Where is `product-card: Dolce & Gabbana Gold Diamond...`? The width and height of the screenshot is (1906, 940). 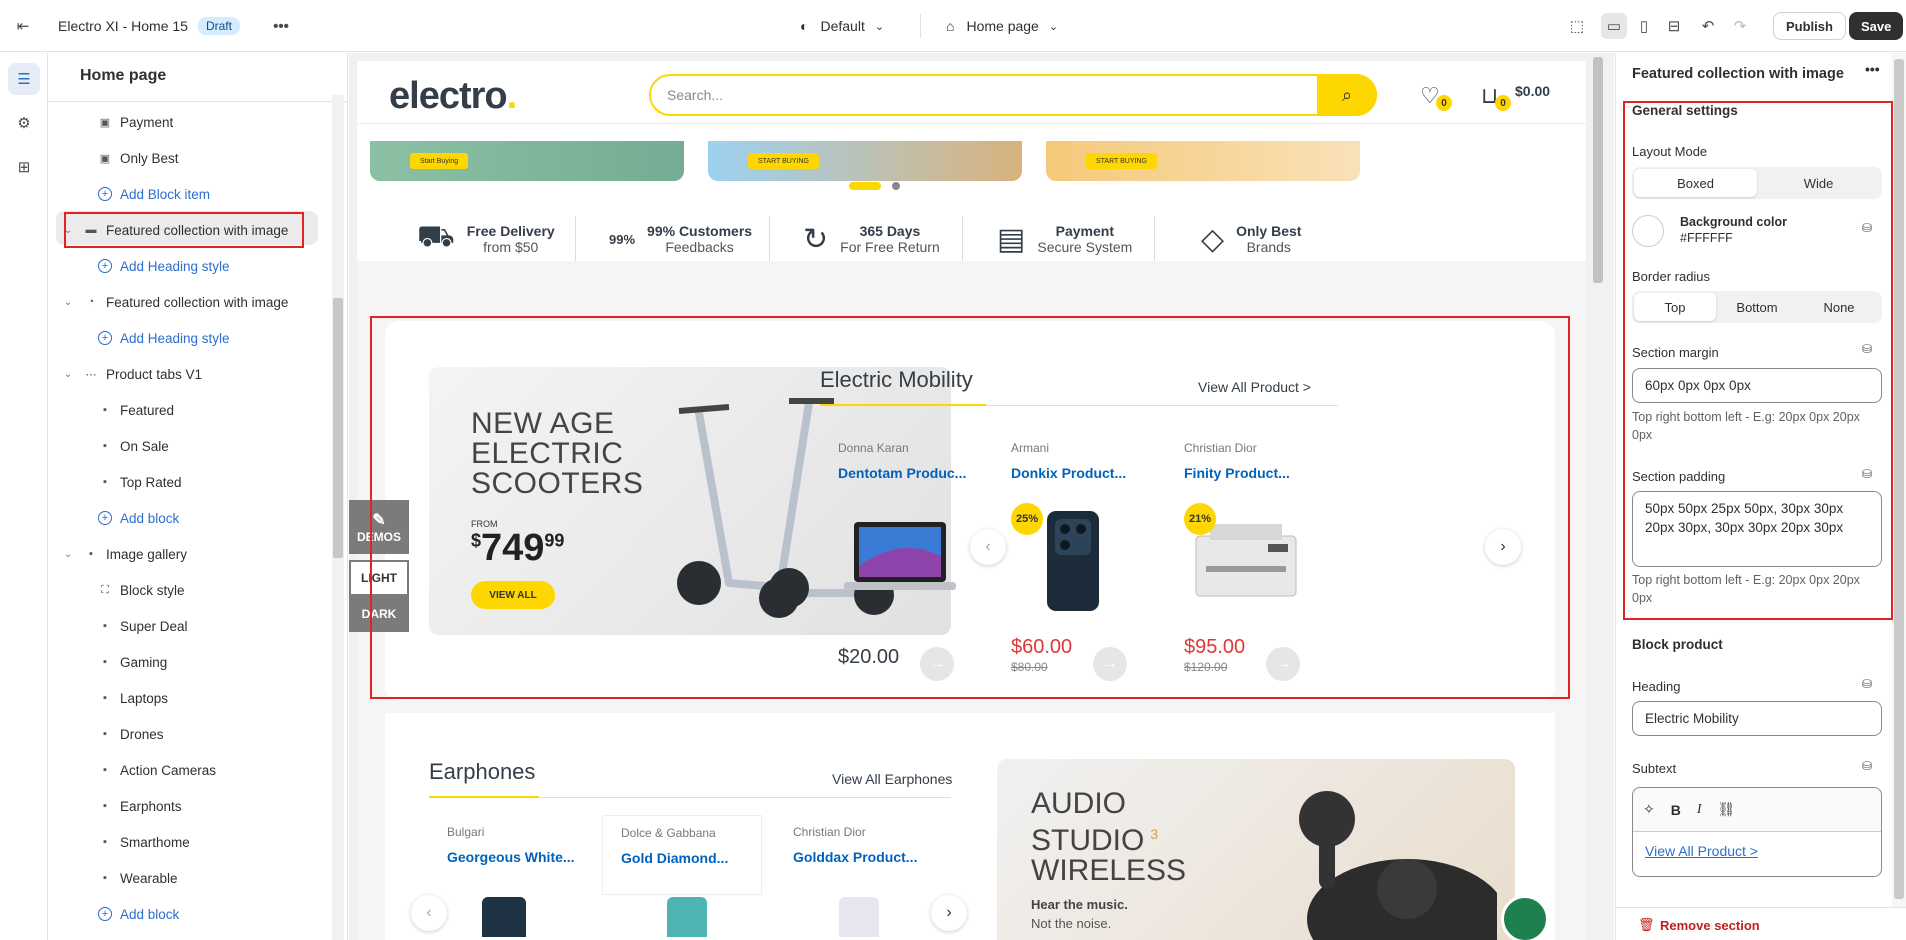 product-card: Dolce & Gabbana Gold Diamond... is located at coordinates (682, 855).